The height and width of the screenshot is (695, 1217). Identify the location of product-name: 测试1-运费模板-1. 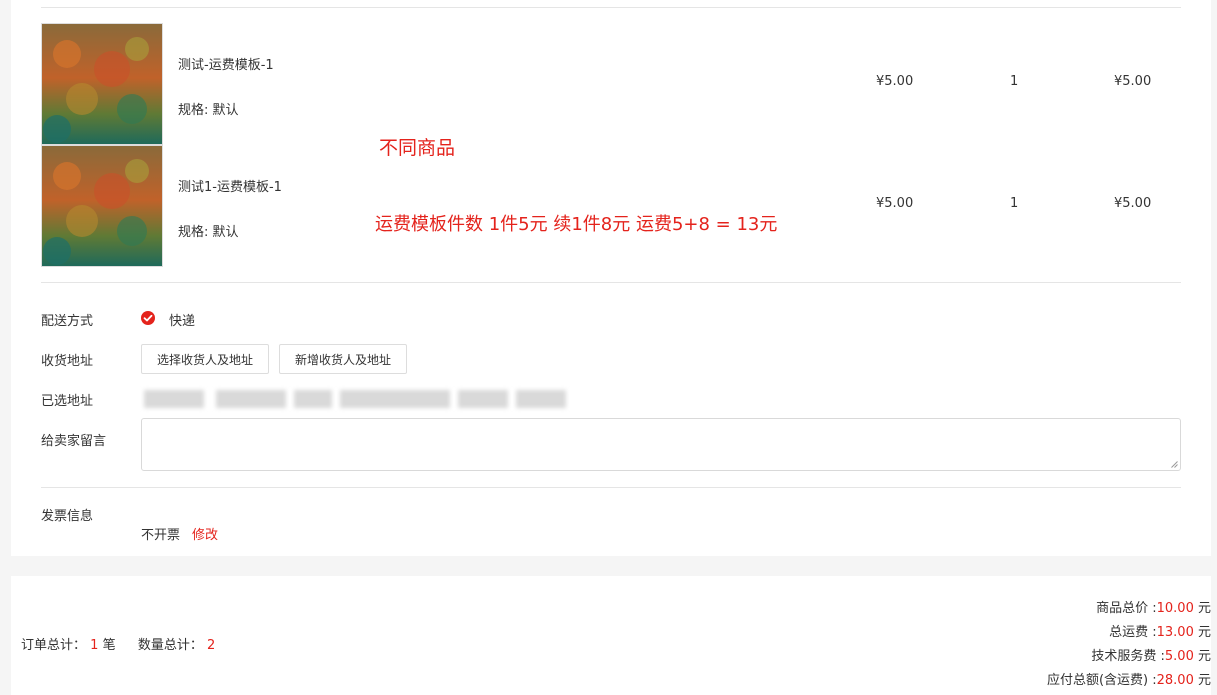
(230, 185).